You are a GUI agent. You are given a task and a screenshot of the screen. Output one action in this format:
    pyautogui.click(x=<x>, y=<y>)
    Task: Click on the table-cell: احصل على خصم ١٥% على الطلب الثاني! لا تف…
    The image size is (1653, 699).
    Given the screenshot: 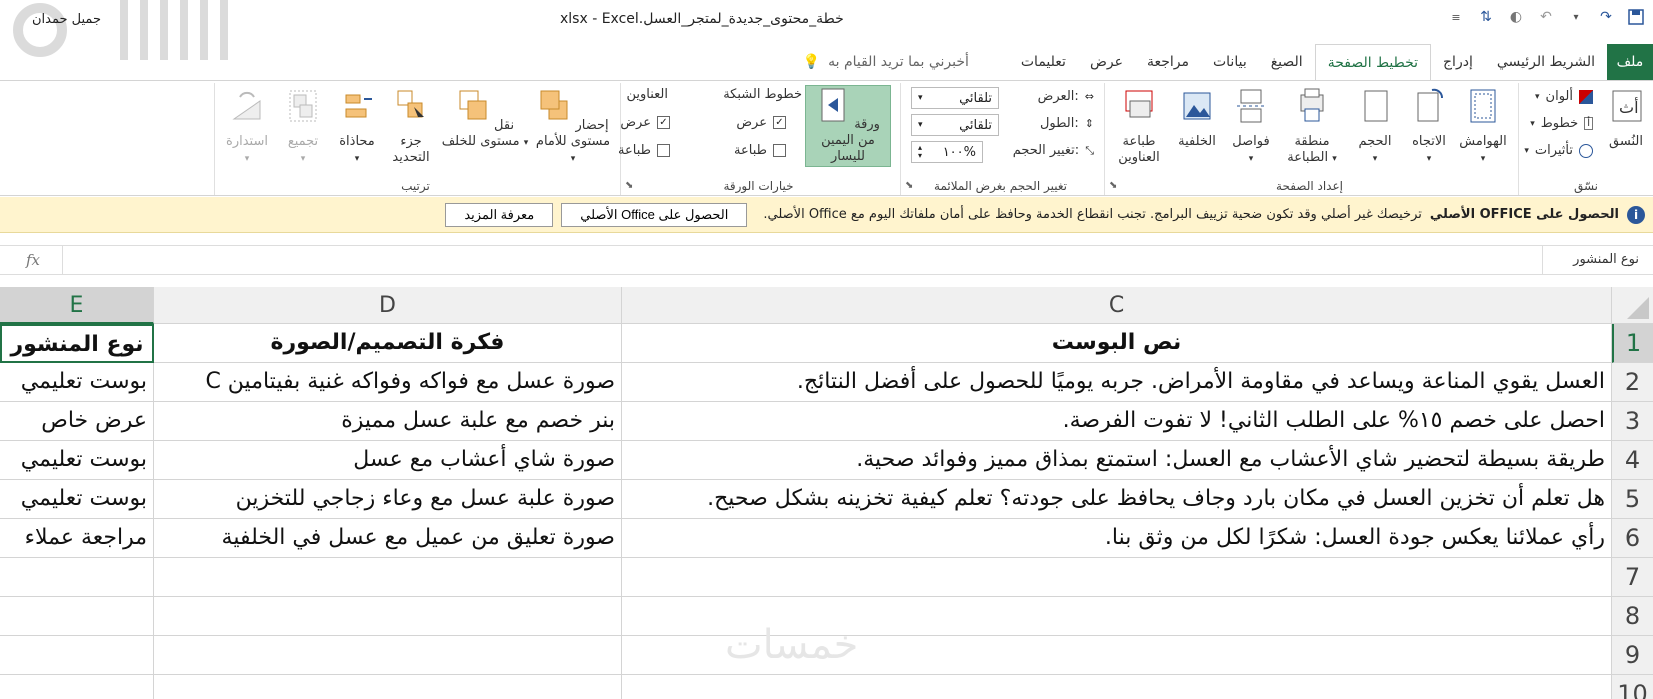 What is the action you would take?
    pyautogui.click(x=1117, y=421)
    